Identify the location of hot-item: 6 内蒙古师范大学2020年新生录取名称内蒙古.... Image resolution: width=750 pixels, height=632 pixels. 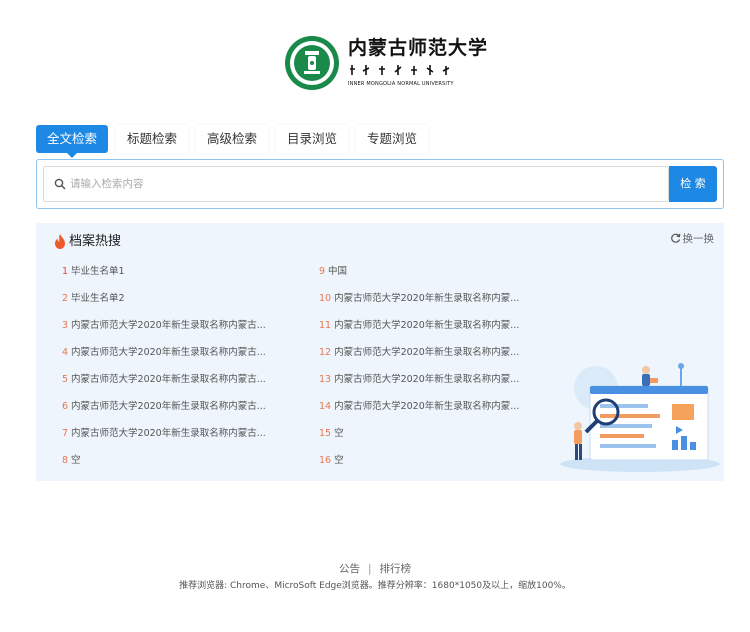
(178, 407).